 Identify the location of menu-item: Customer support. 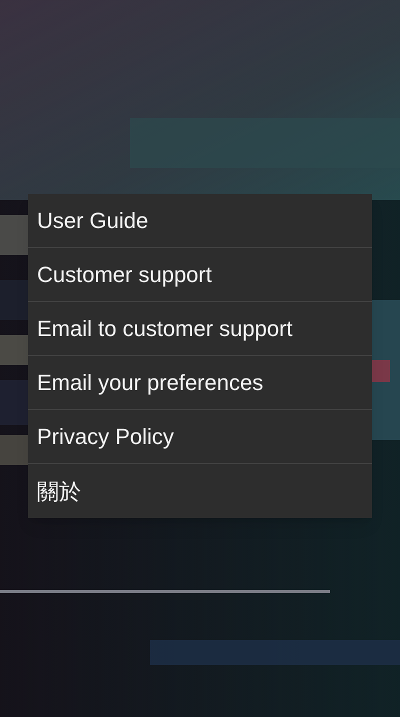
(200, 275).